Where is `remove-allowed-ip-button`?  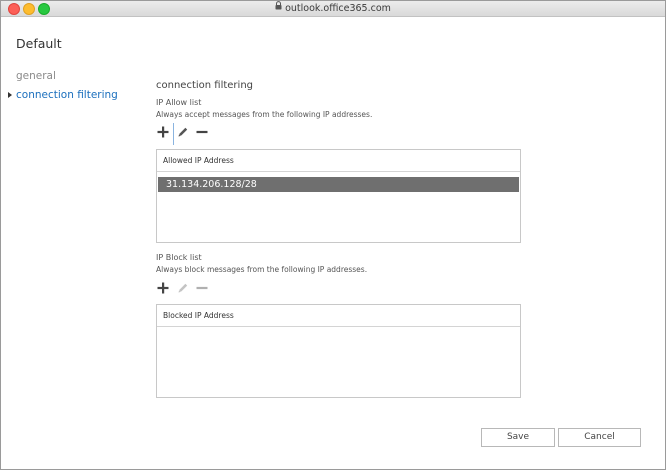 remove-allowed-ip-button is located at coordinates (202, 132).